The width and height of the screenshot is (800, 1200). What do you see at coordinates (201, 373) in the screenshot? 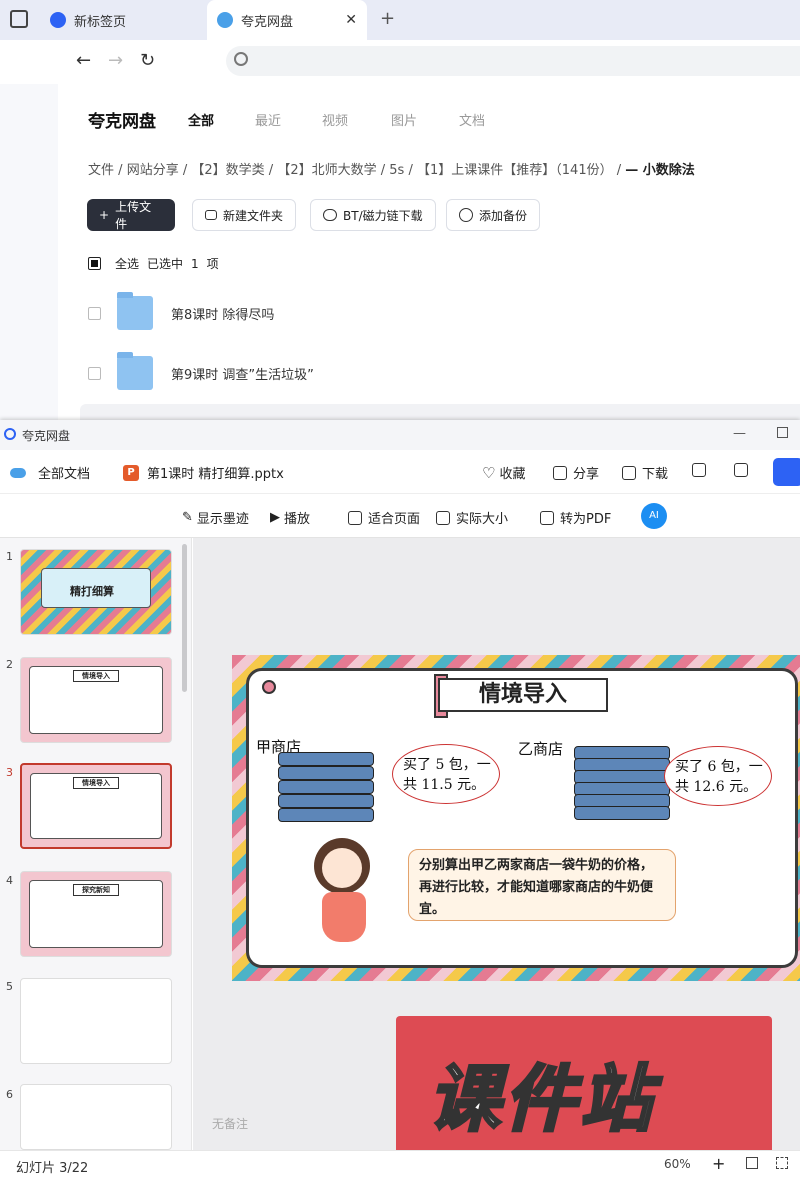
I see `file-row: 第9课时 调查”生活垃圾”` at bounding box center [201, 373].